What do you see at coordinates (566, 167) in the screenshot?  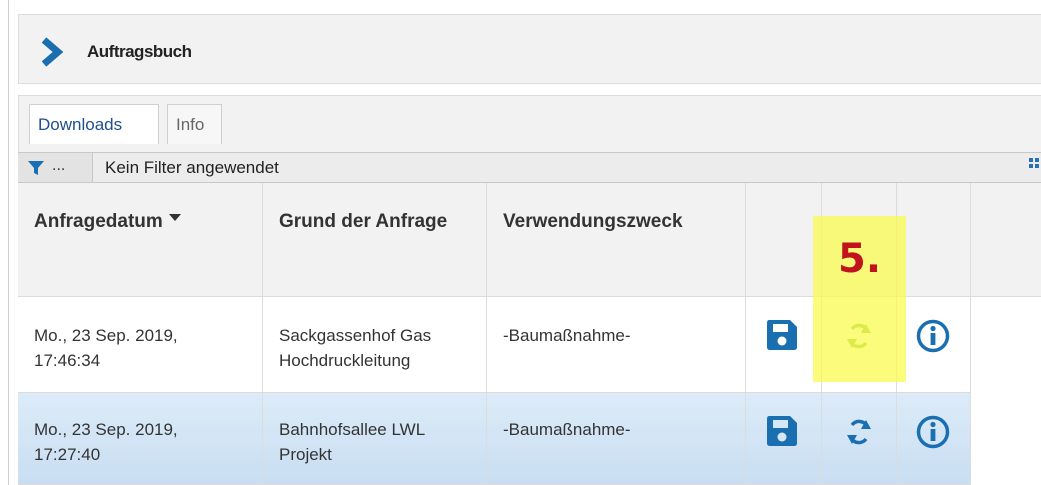 I see `filter-status: Kein Filter angewendet` at bounding box center [566, 167].